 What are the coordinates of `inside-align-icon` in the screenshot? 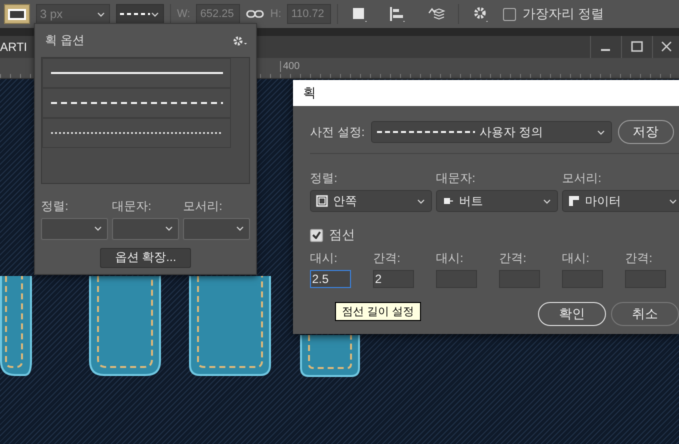 It's located at (322, 201).